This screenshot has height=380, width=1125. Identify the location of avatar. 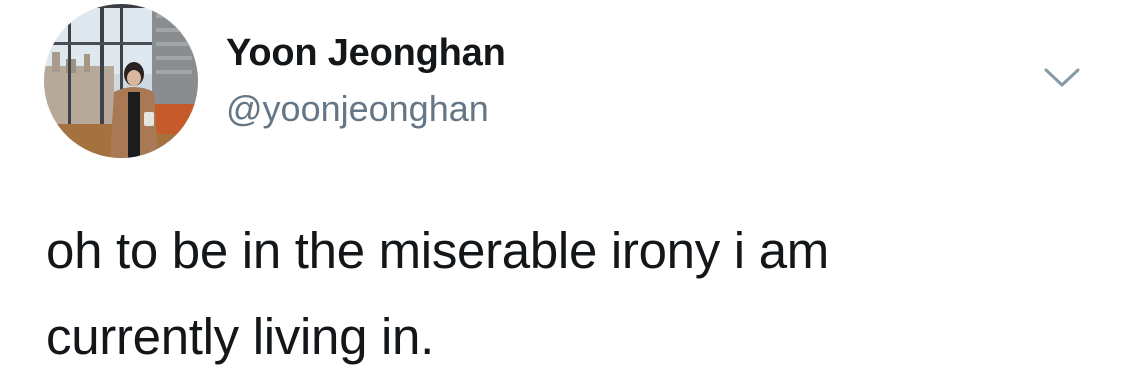
(121, 81).